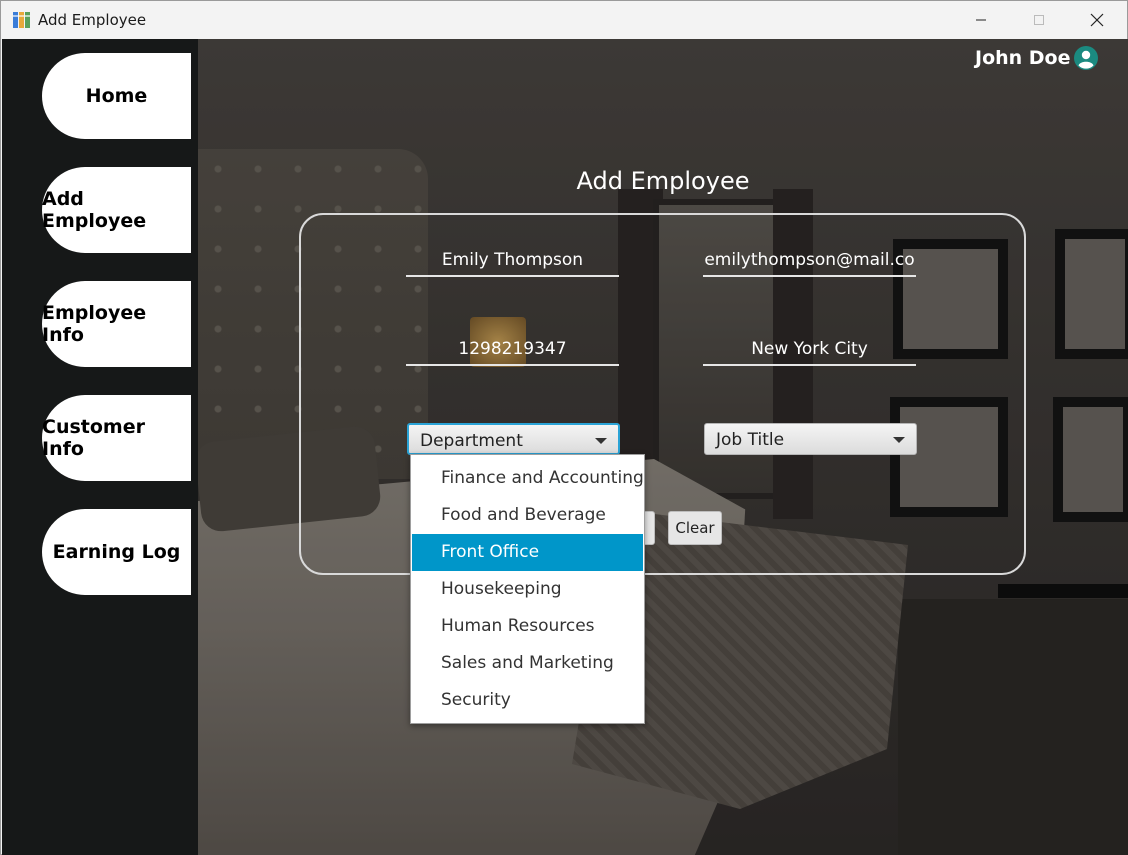 The image size is (1128, 855). I want to click on minimize-button, so click(981, 20).